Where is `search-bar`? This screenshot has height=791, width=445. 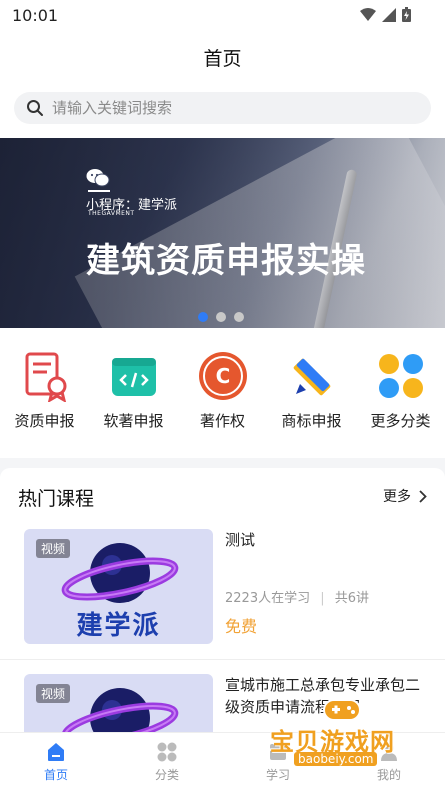
search-bar is located at coordinates (222, 108).